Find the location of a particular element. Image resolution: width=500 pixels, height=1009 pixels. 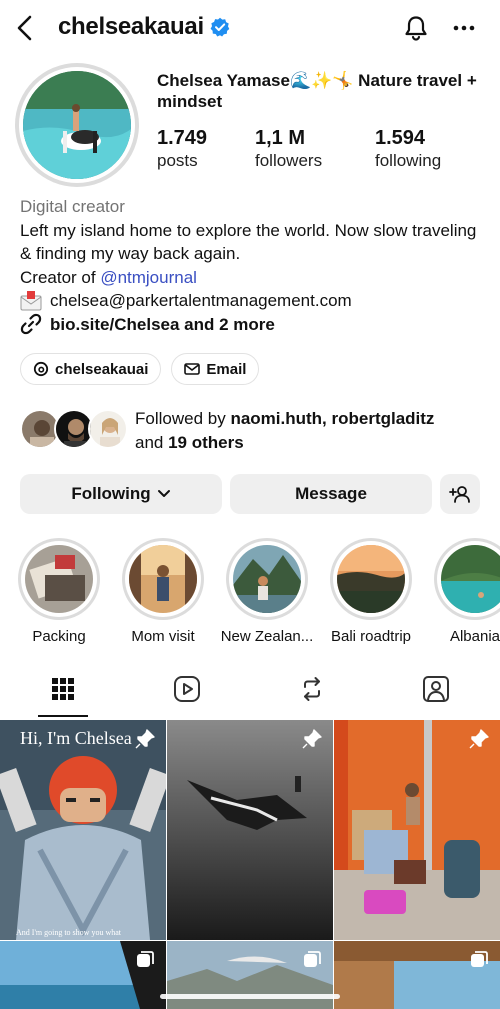

bio-link-text: bio.site/Chelsea and 2 more is located at coordinates (162, 324).